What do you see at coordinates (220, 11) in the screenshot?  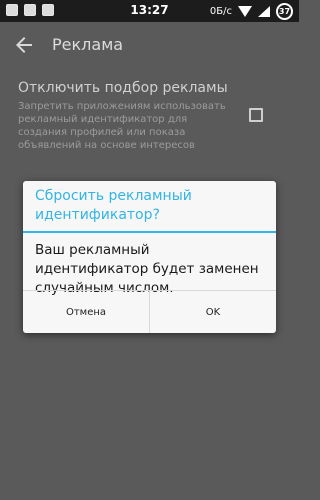 I see `data-speed: 0Б/с` at bounding box center [220, 11].